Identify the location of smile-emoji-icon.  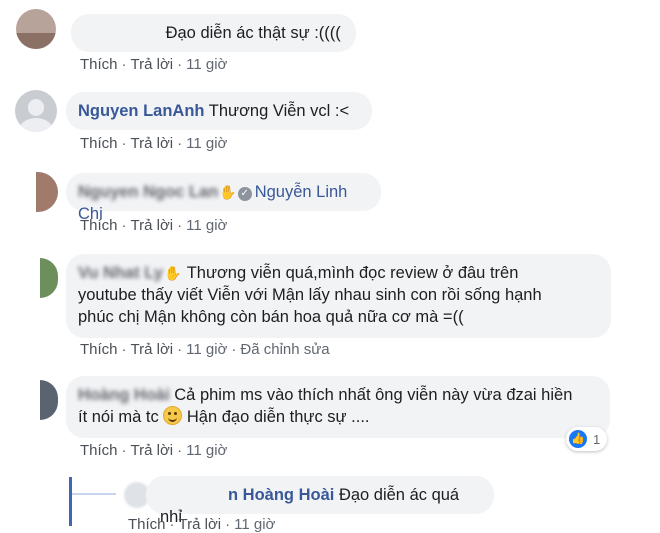
(173, 415).